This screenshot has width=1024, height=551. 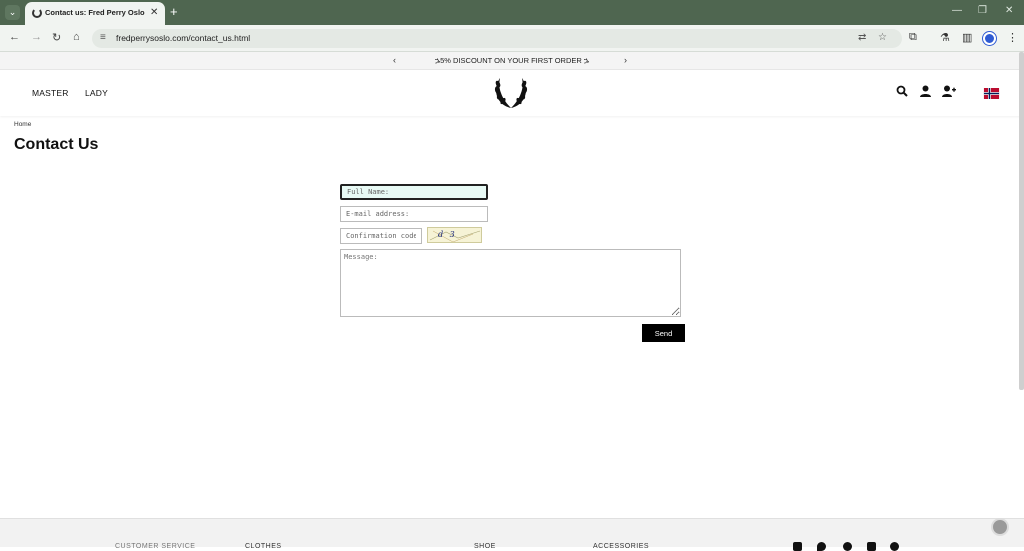 What do you see at coordinates (36, 37) in the screenshot?
I see `forward-arrow-icon: →` at bounding box center [36, 37].